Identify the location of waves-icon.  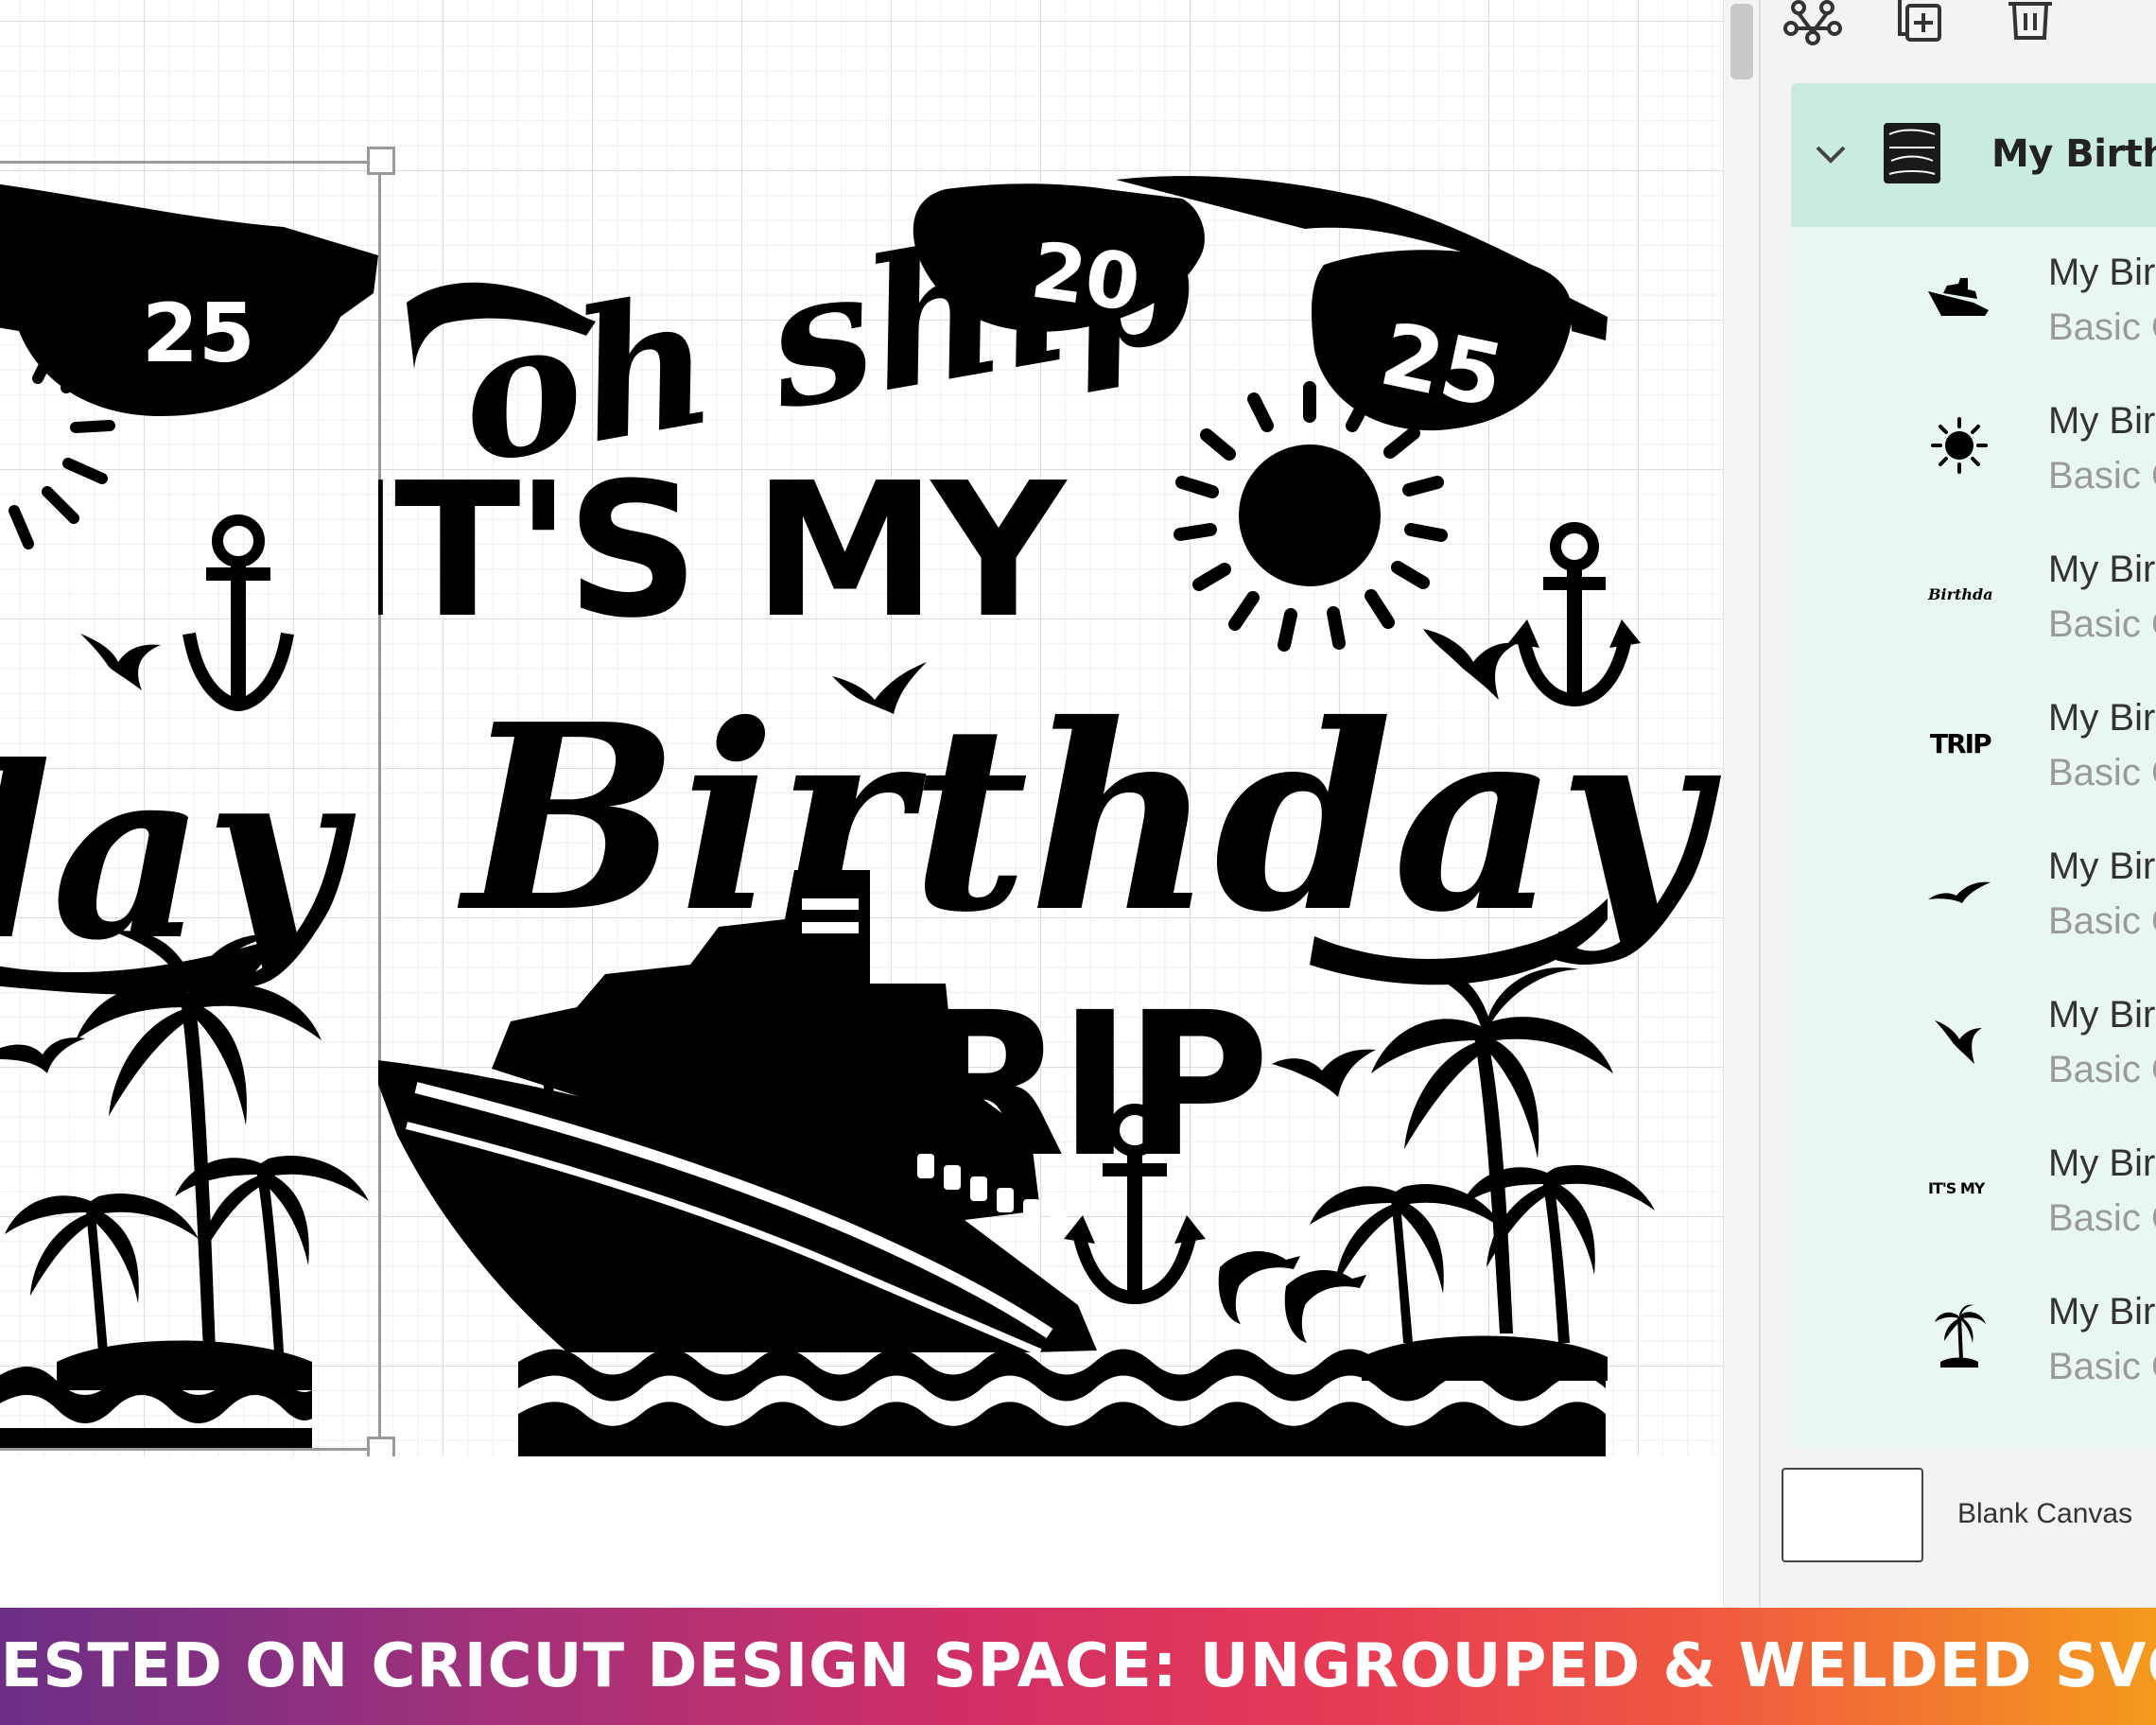
(1062, 1405).